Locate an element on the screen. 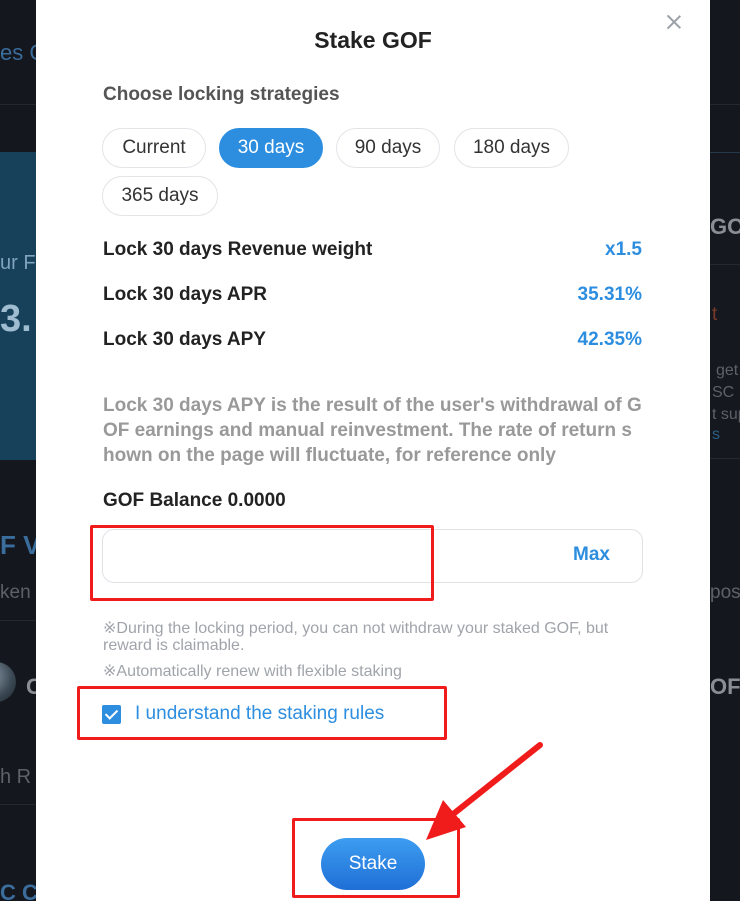 The image size is (740, 901). bg-text: ur F is located at coordinates (18, 263).